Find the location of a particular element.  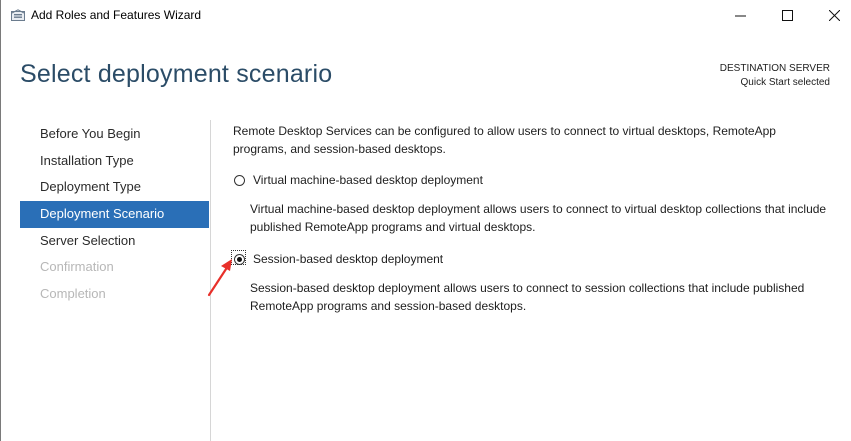

session-based-deployment-option: Session-based desktop deployment is located at coordinates (338, 259).